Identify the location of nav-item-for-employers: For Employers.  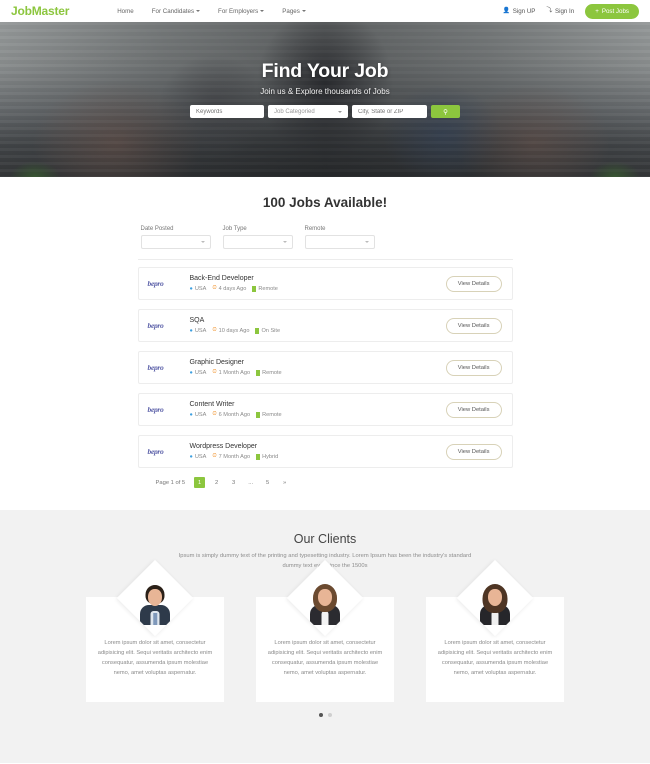
(241, 11).